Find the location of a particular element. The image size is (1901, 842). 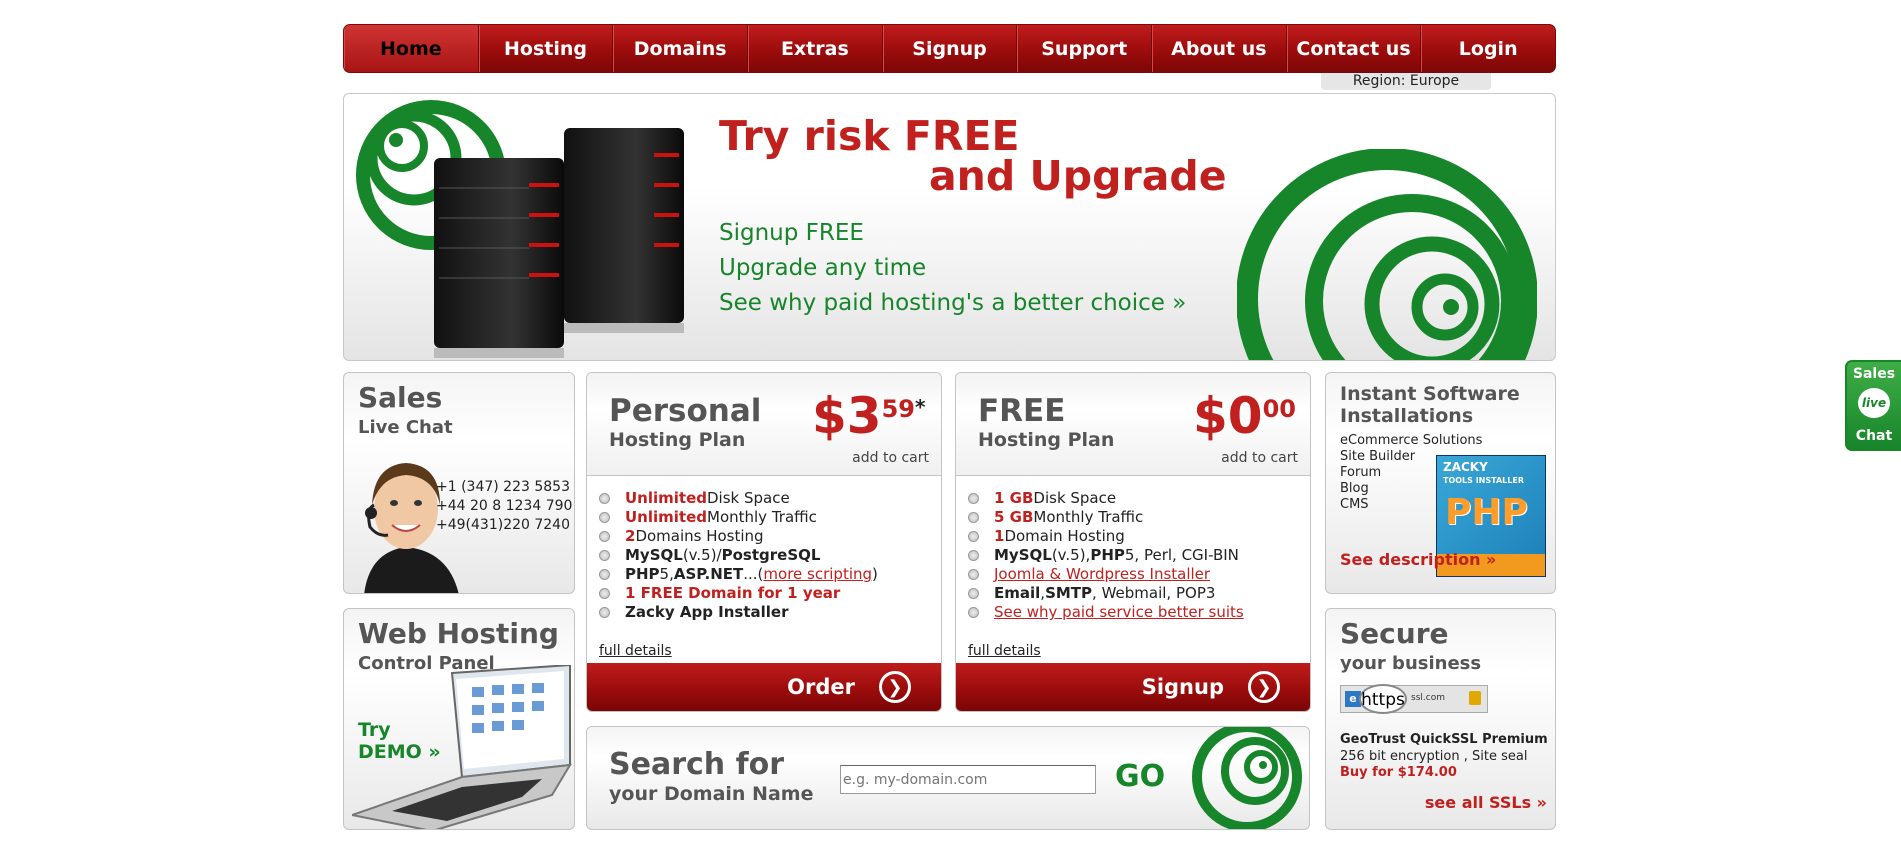

list-item: eCommerce Solutions is located at coordinates (1411, 440).